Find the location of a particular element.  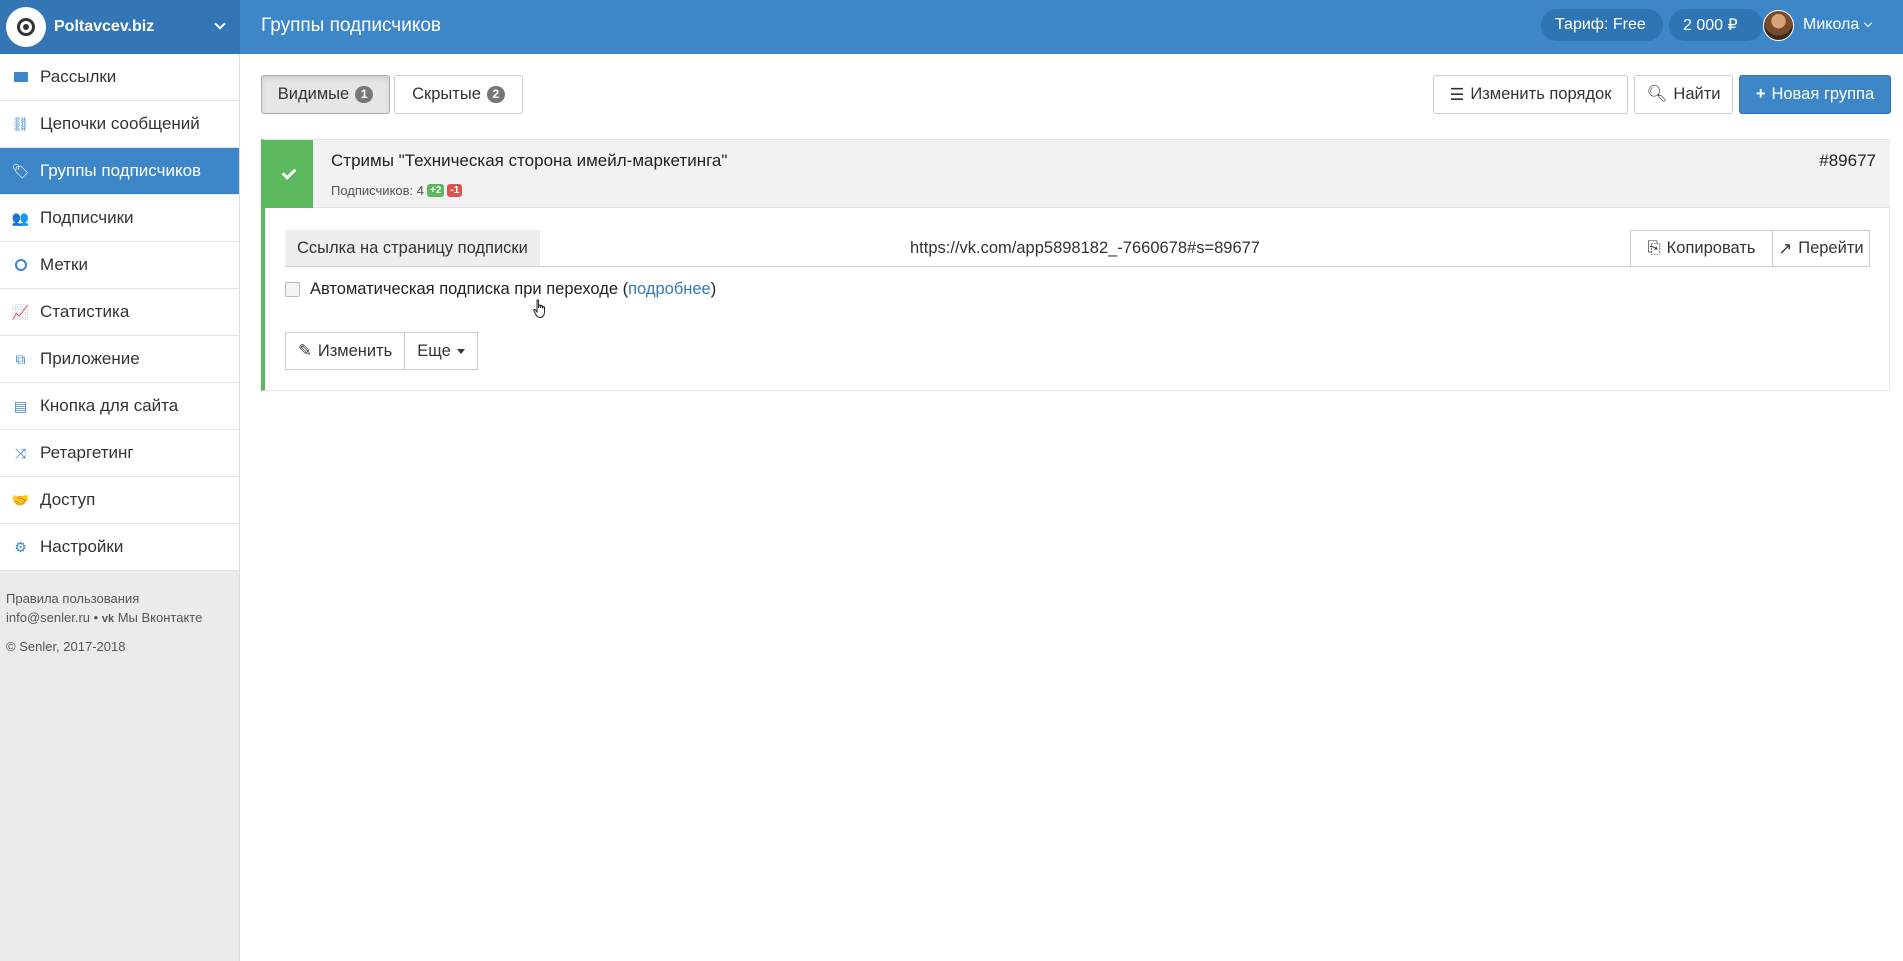

check-icon is located at coordinates (289, 174).